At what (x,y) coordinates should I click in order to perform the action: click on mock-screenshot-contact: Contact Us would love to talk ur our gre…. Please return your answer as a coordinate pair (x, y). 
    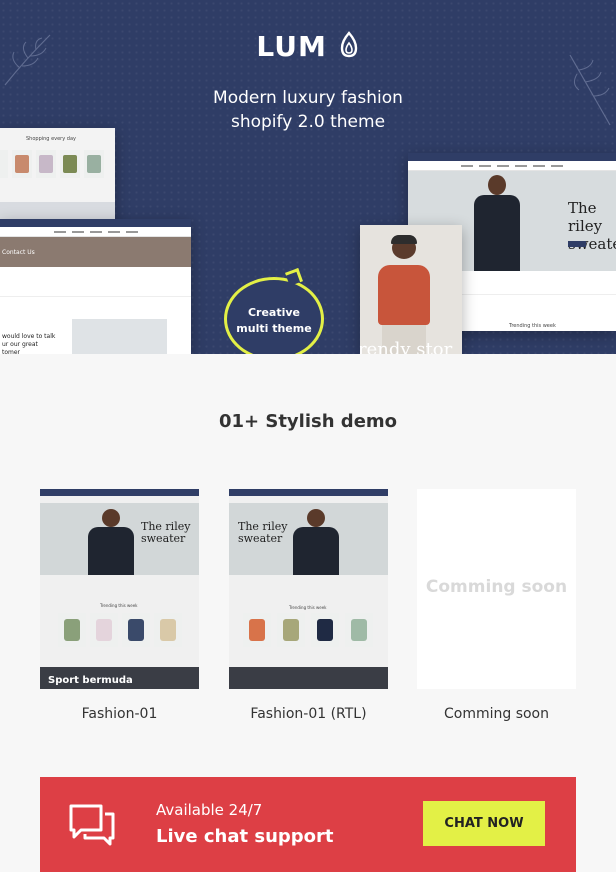
    Looking at the image, I should click on (95, 286).